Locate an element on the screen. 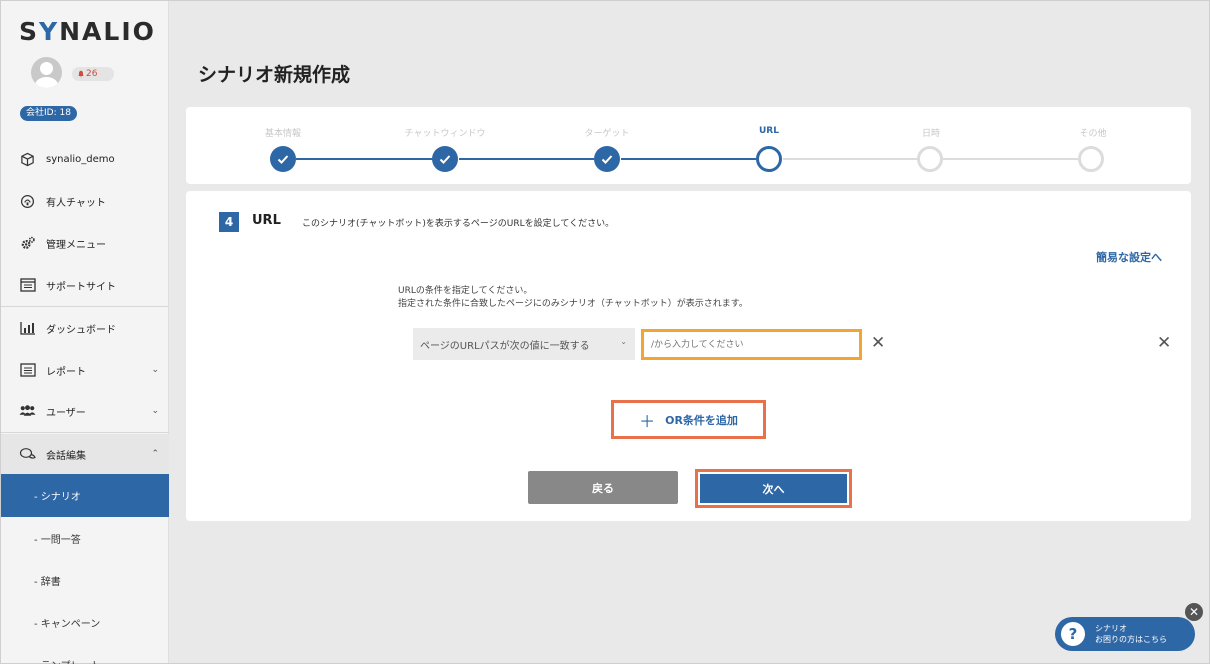 This screenshot has width=1210, height=664. window-icon is located at coordinates (27, 285).